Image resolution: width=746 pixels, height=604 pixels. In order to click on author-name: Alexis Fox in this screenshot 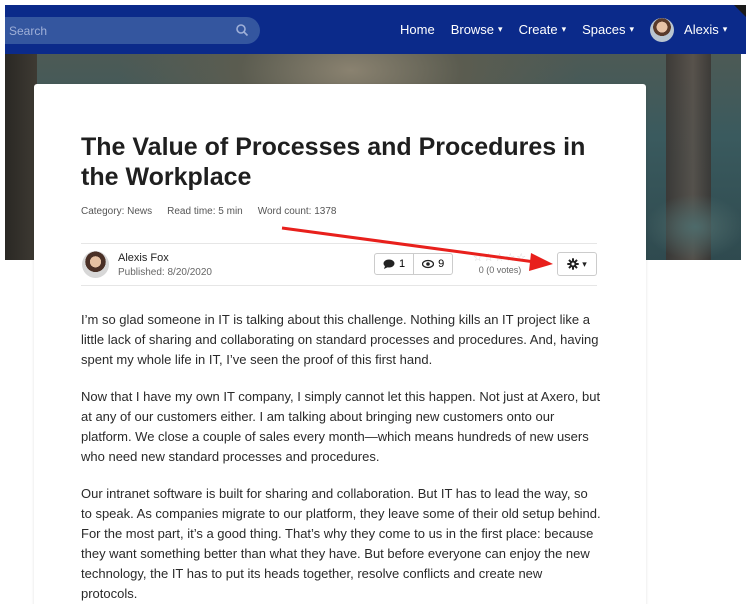, I will do `click(143, 258)`.